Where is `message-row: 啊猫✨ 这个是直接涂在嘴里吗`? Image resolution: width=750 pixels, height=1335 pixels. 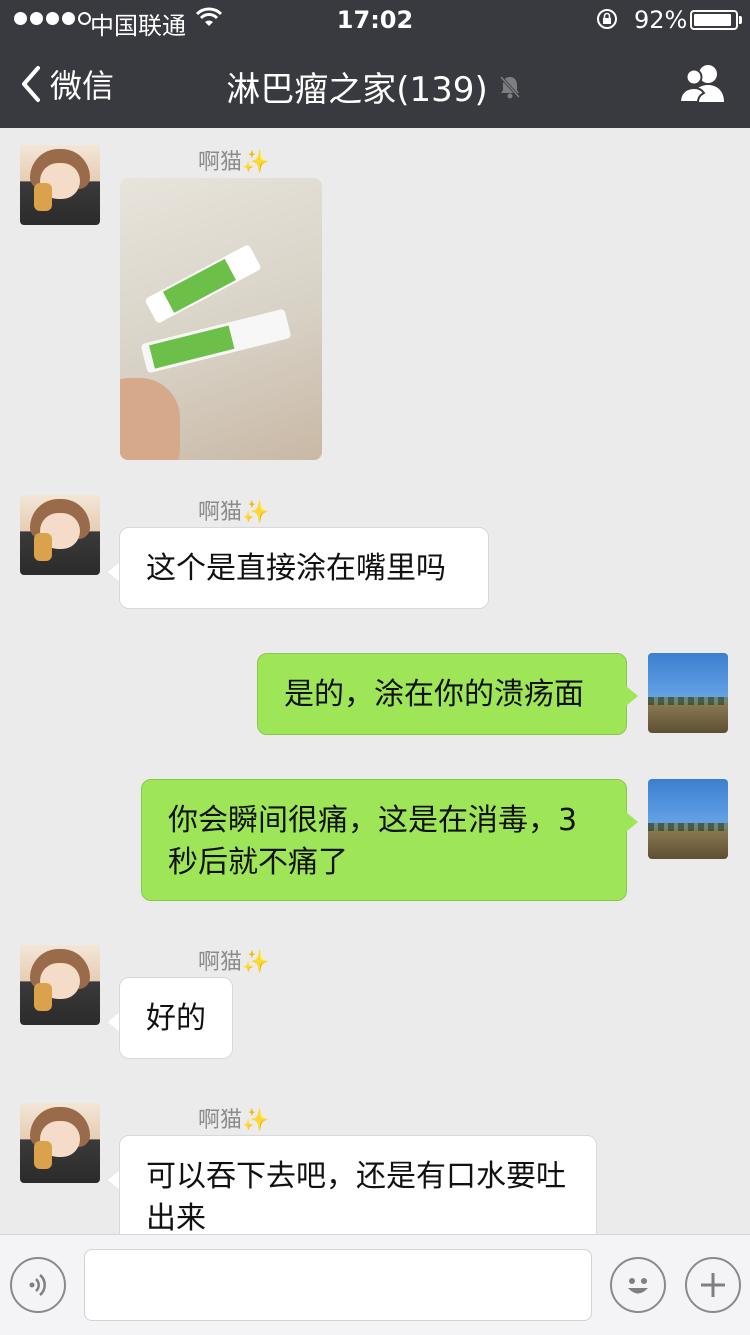 message-row: 啊猫✨ 这个是直接涂在嘴里吗 is located at coordinates (375, 548).